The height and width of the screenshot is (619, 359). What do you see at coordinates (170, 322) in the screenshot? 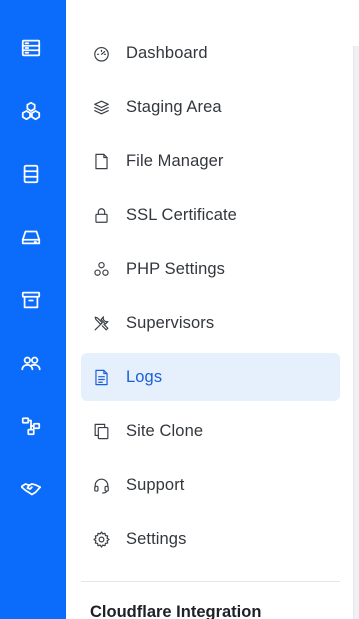
I see `menu-item-label: Supervisors` at bounding box center [170, 322].